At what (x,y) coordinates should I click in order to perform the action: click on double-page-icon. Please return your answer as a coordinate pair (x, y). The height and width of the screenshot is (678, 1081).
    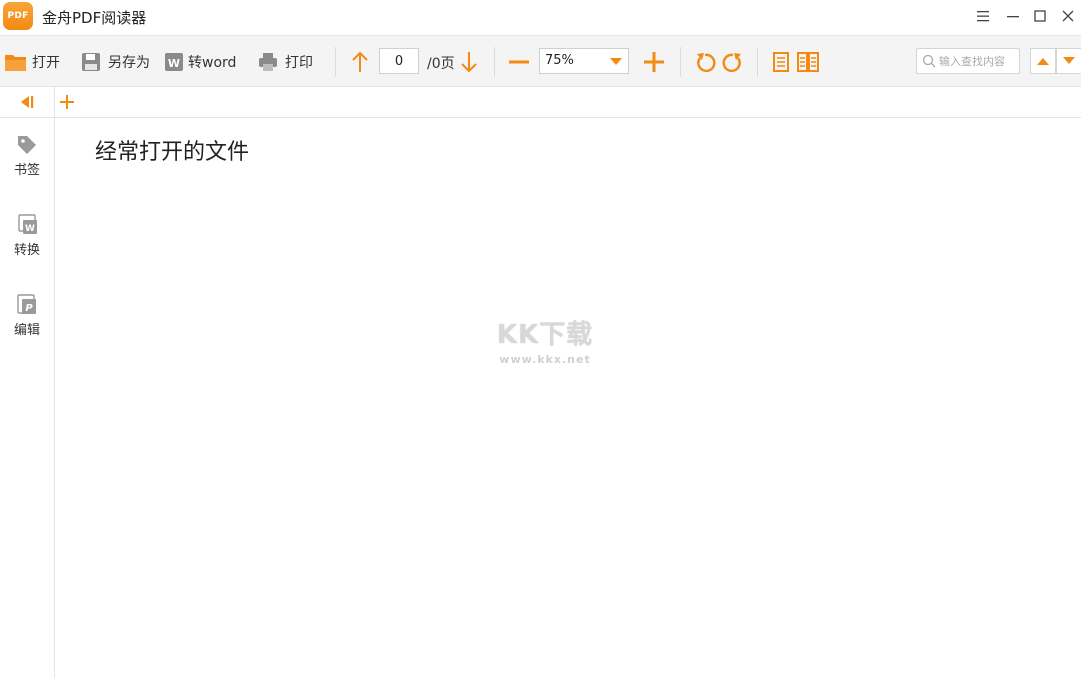
    Looking at the image, I should click on (808, 62).